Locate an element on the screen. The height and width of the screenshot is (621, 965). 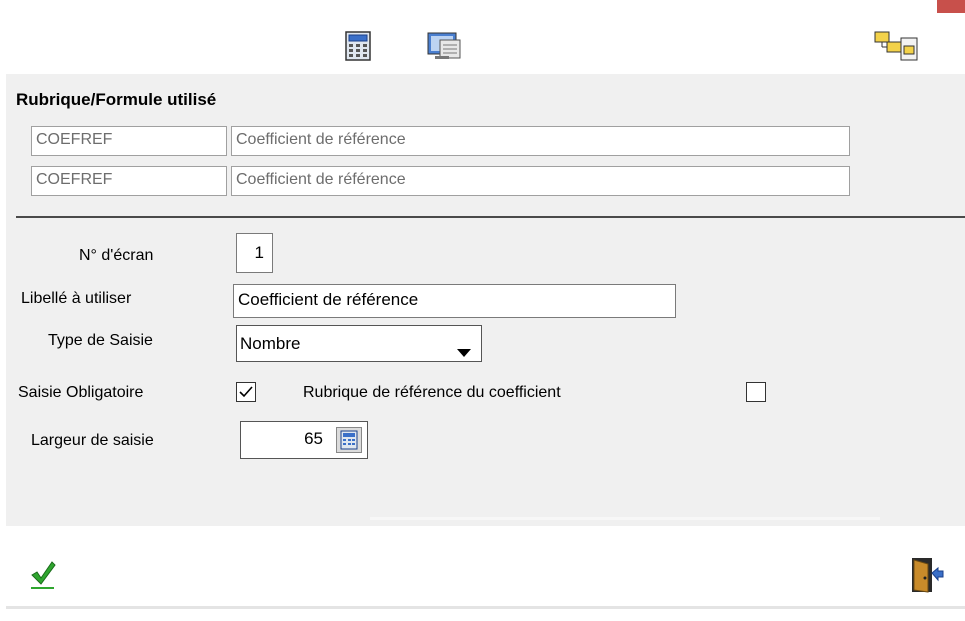
largeur-value: 65 is located at coordinates (313, 438).